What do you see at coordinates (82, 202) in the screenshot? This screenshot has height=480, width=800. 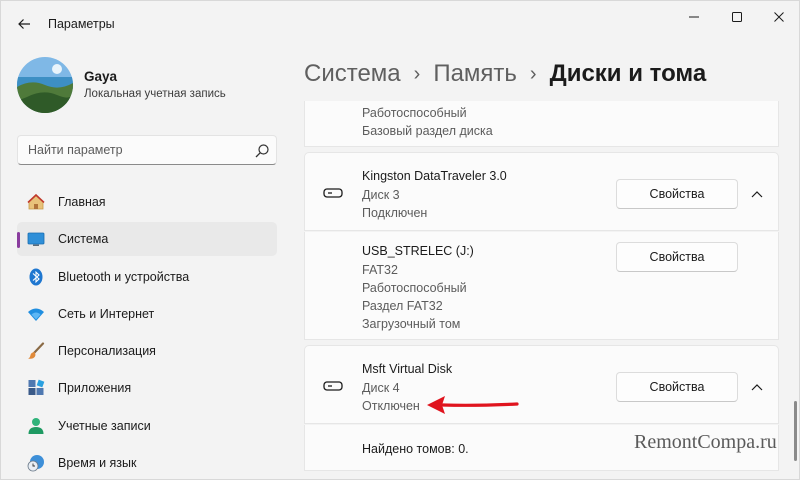 I see `nav-label: Главная` at bounding box center [82, 202].